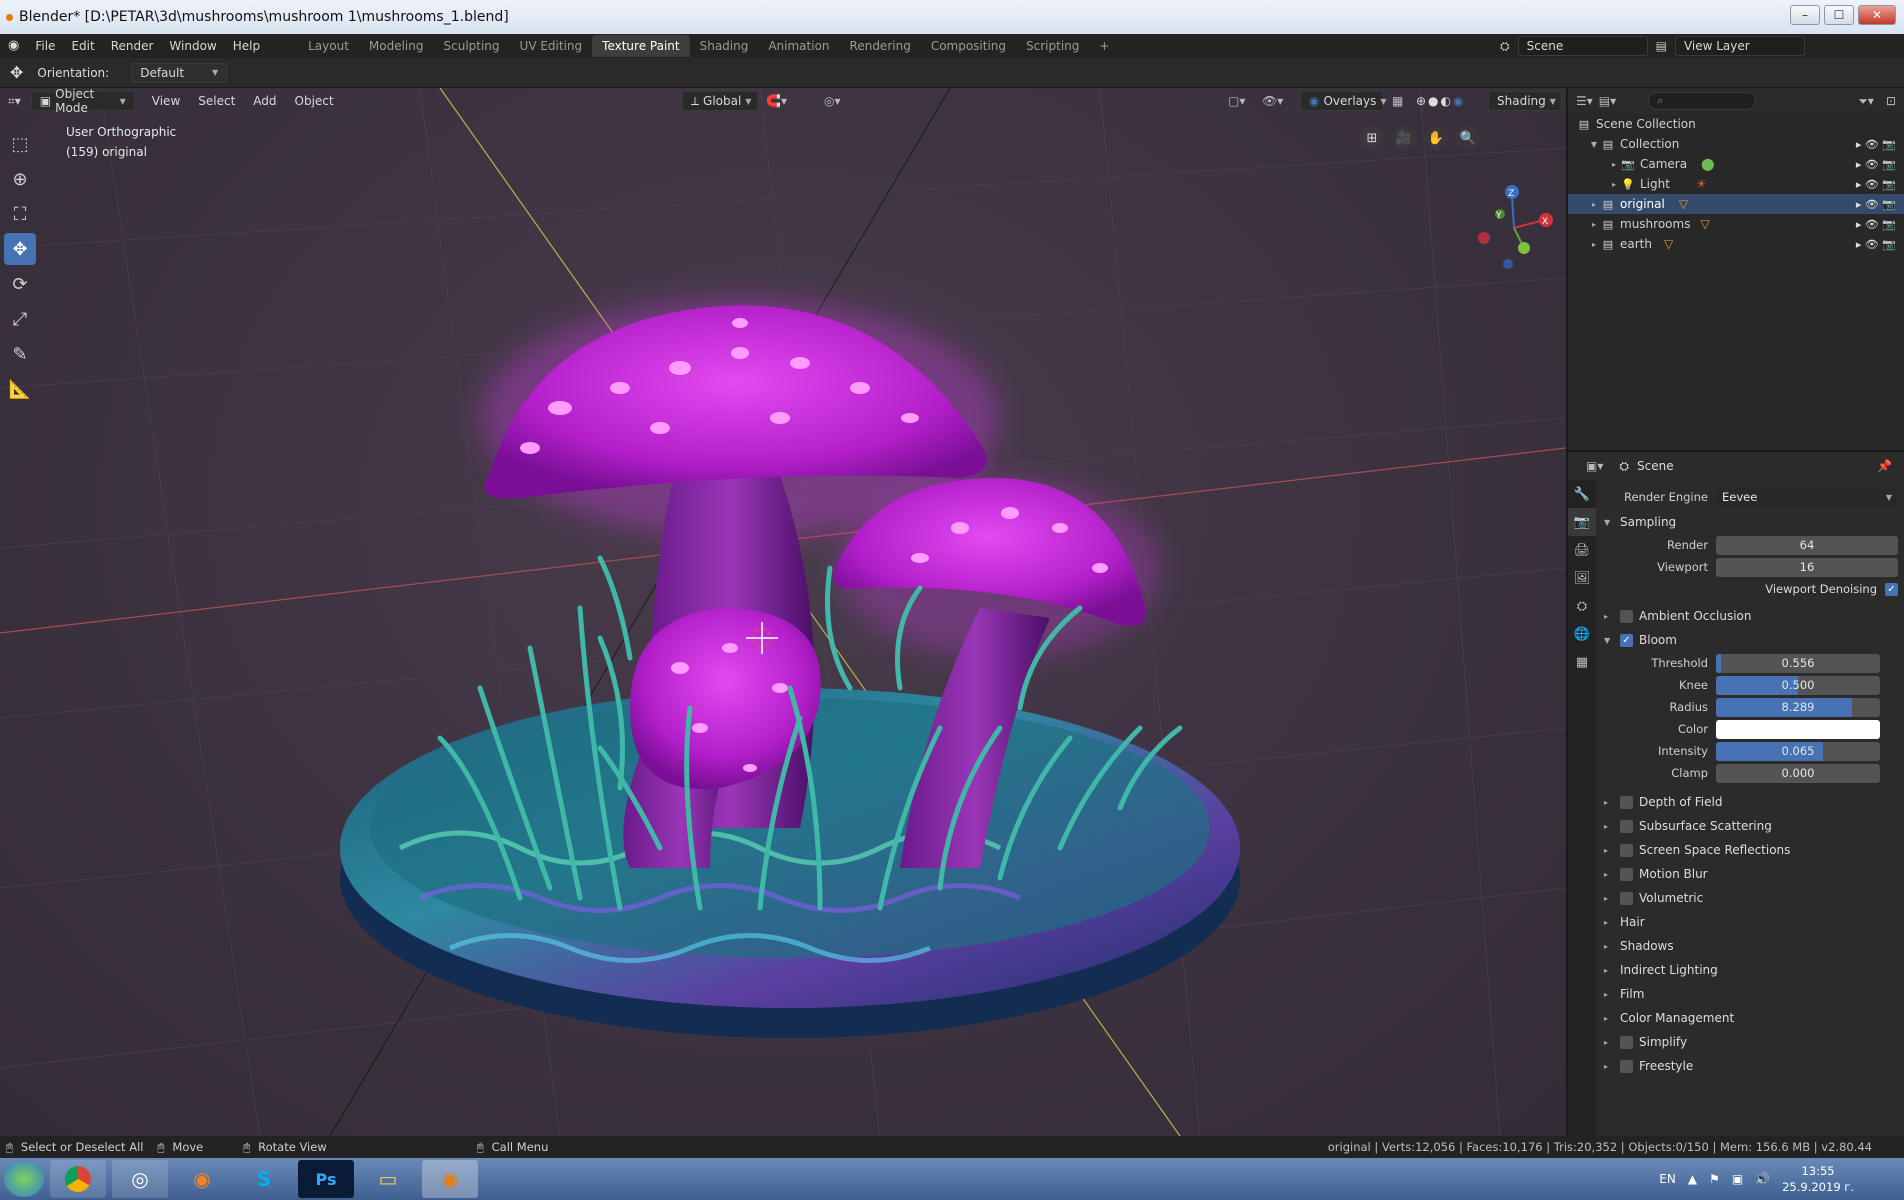  Describe the element at coordinates (1272, 101) in the screenshot. I see `visibility-icon: 👁▾` at that location.